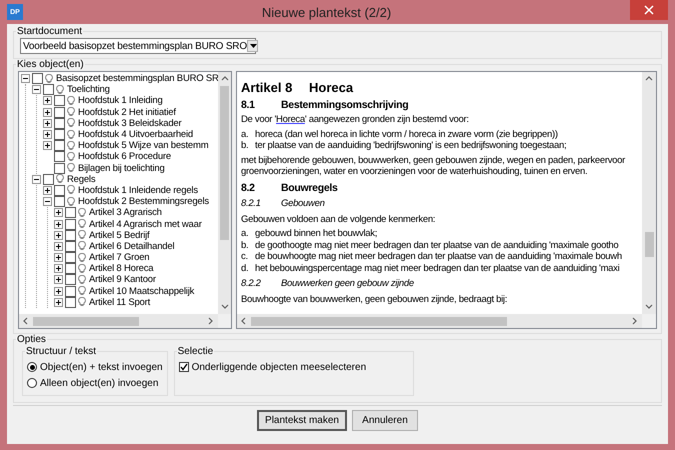  I want to click on tree-item: Hoofdstuk 1 Inleiding, so click(120, 100).